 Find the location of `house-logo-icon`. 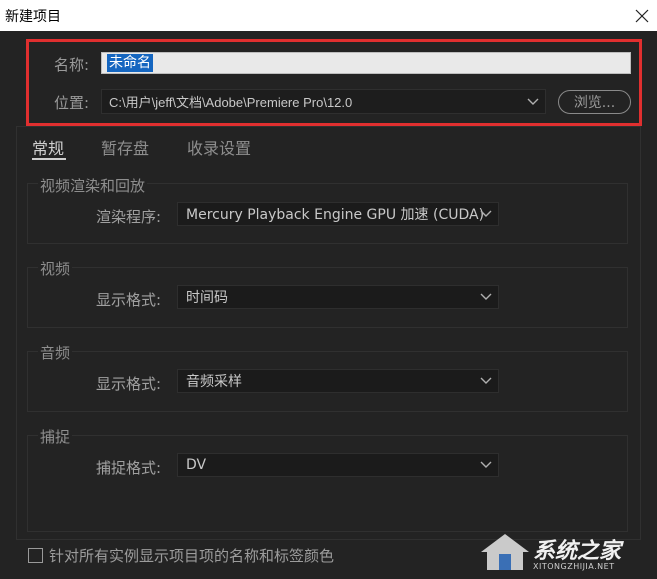

house-logo-icon is located at coordinates (505, 552).